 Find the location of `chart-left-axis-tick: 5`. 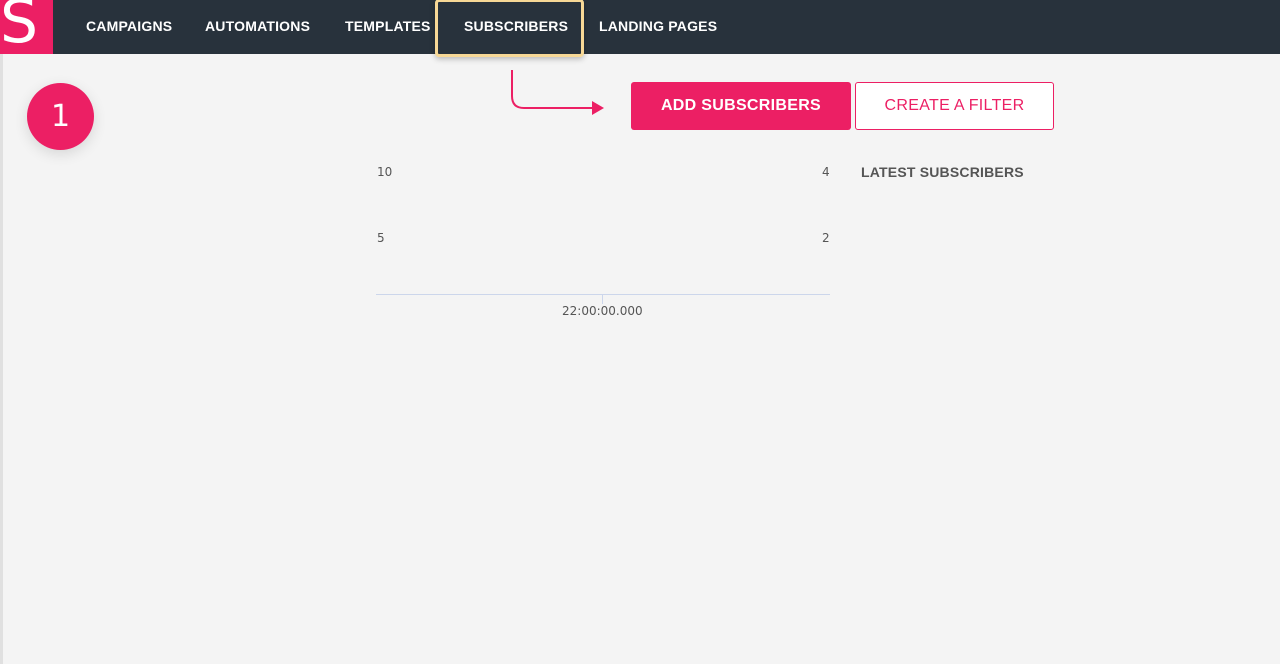

chart-left-axis-tick: 5 is located at coordinates (381, 238).